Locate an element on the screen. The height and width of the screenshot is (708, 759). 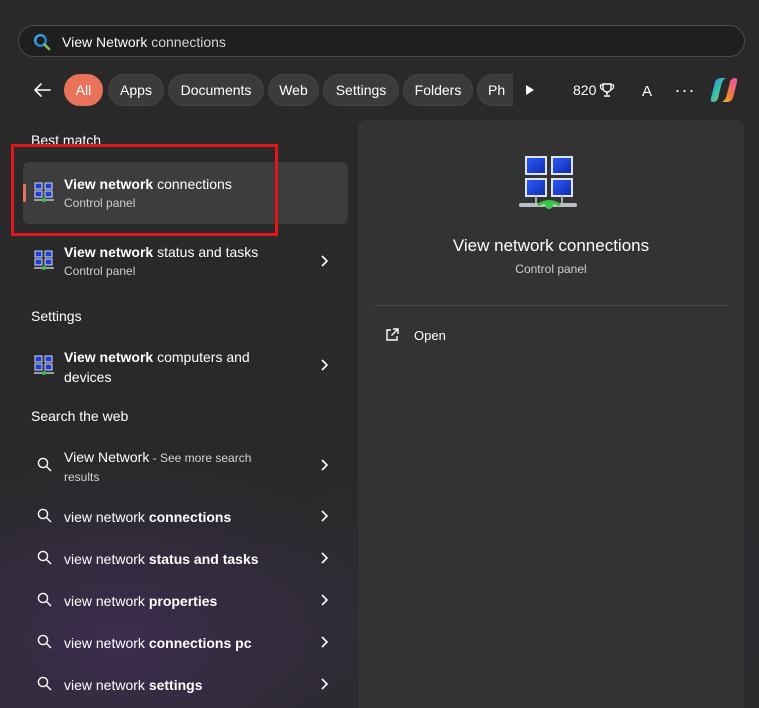
filter-settings: Settings is located at coordinates (361, 90).